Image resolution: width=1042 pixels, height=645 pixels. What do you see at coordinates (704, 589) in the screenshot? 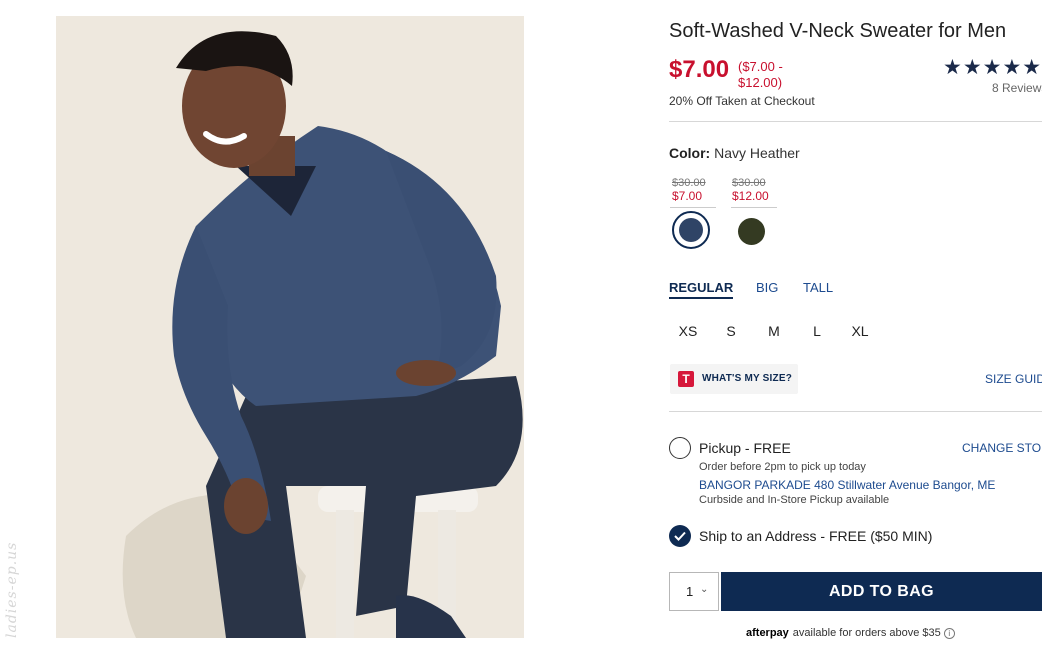
I see `chevron-down-icon: ⌄` at bounding box center [704, 589].